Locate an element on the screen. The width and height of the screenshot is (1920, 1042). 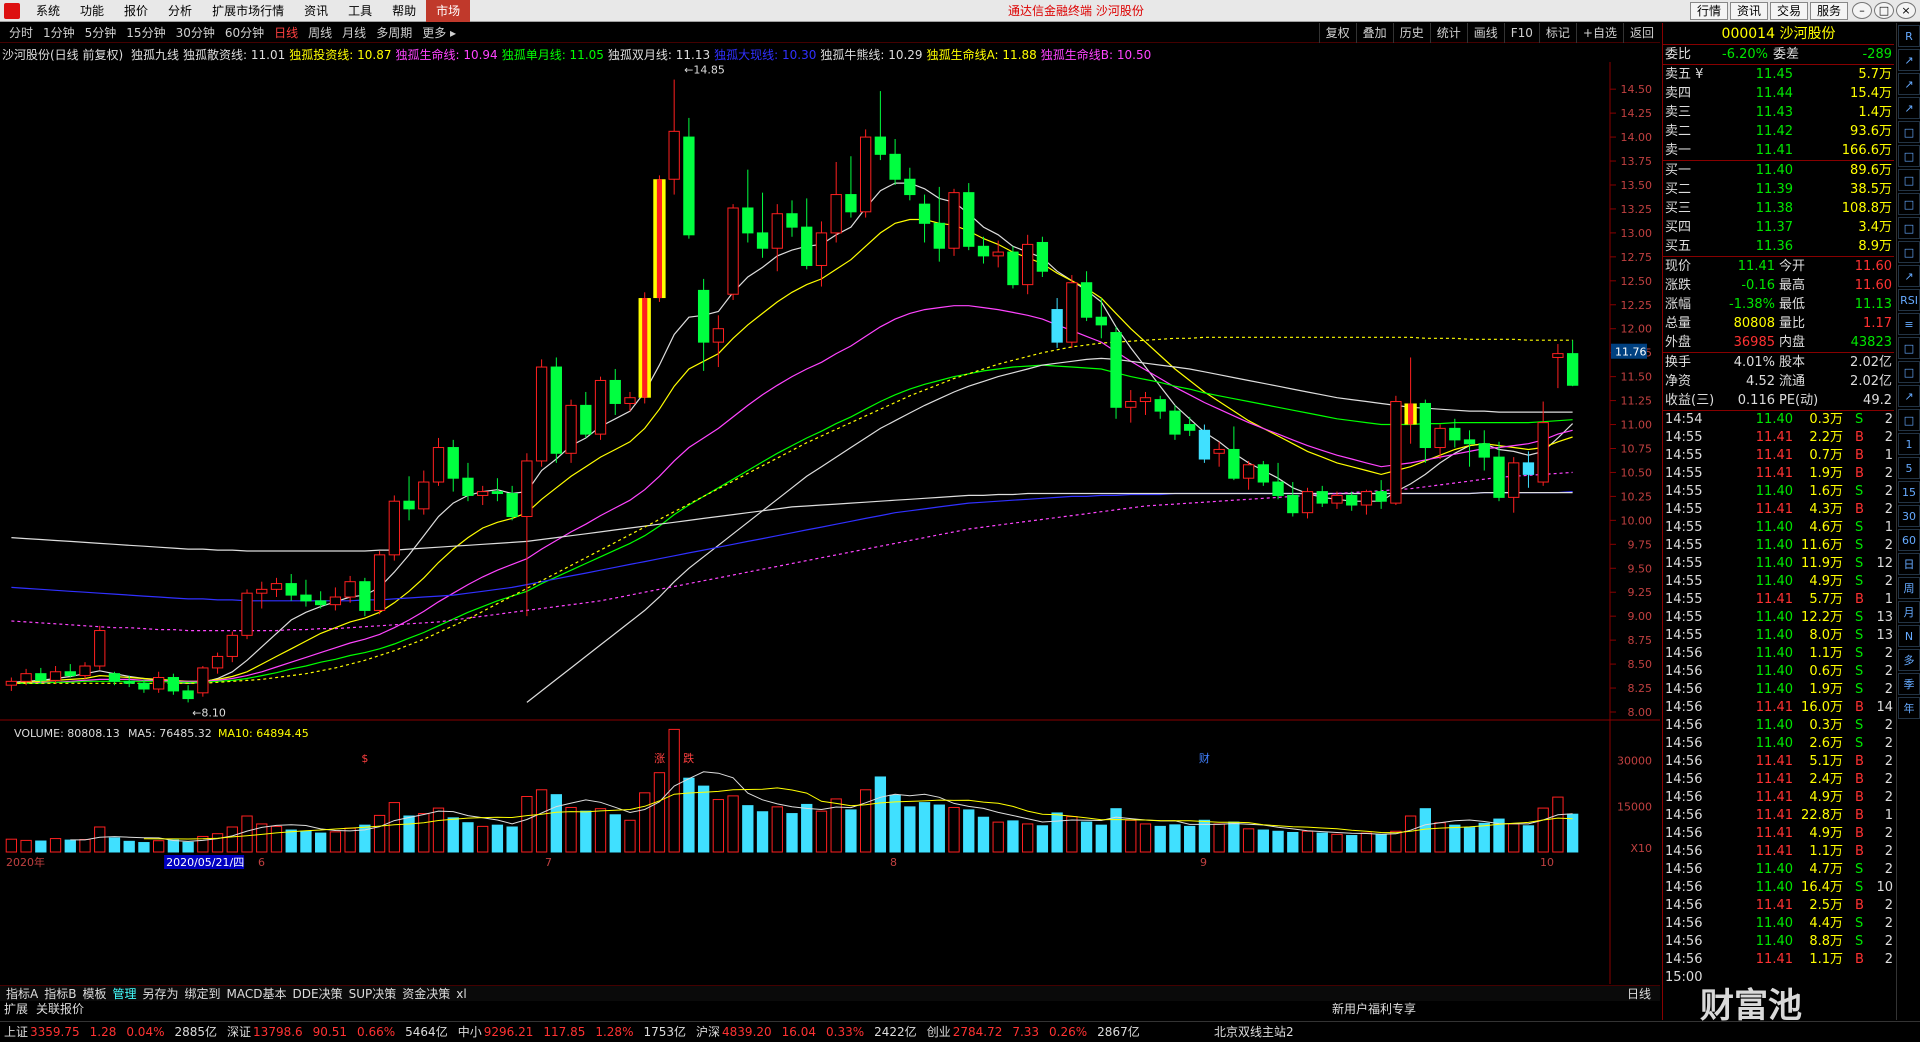
menu-analysis: 分析 is located at coordinates (180, 11).